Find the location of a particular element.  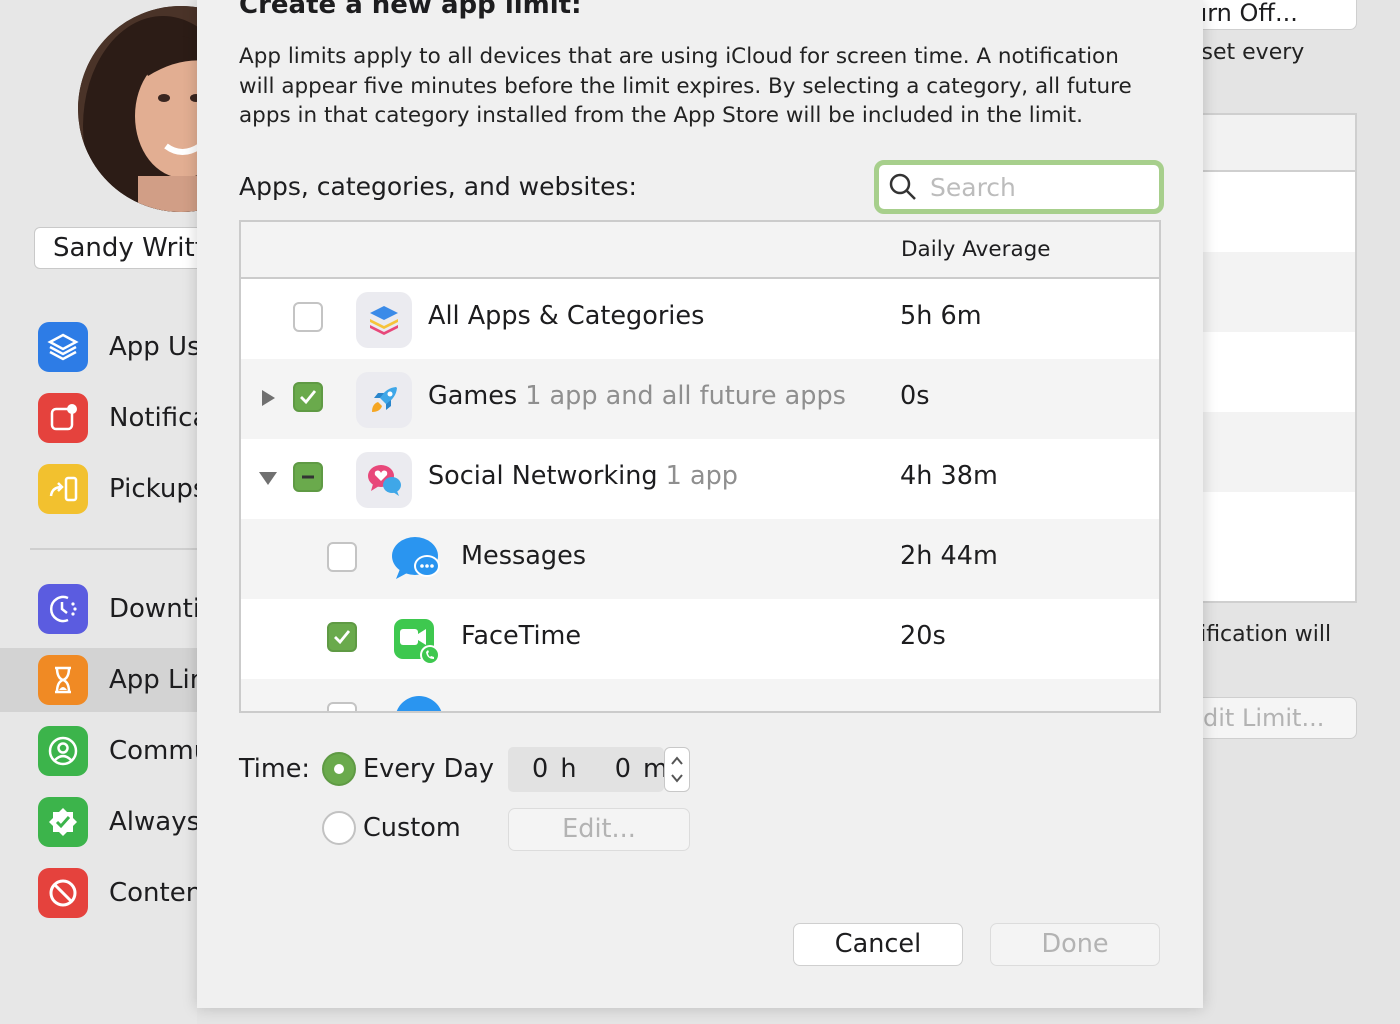

cancel-button: Cancel is located at coordinates (878, 944).